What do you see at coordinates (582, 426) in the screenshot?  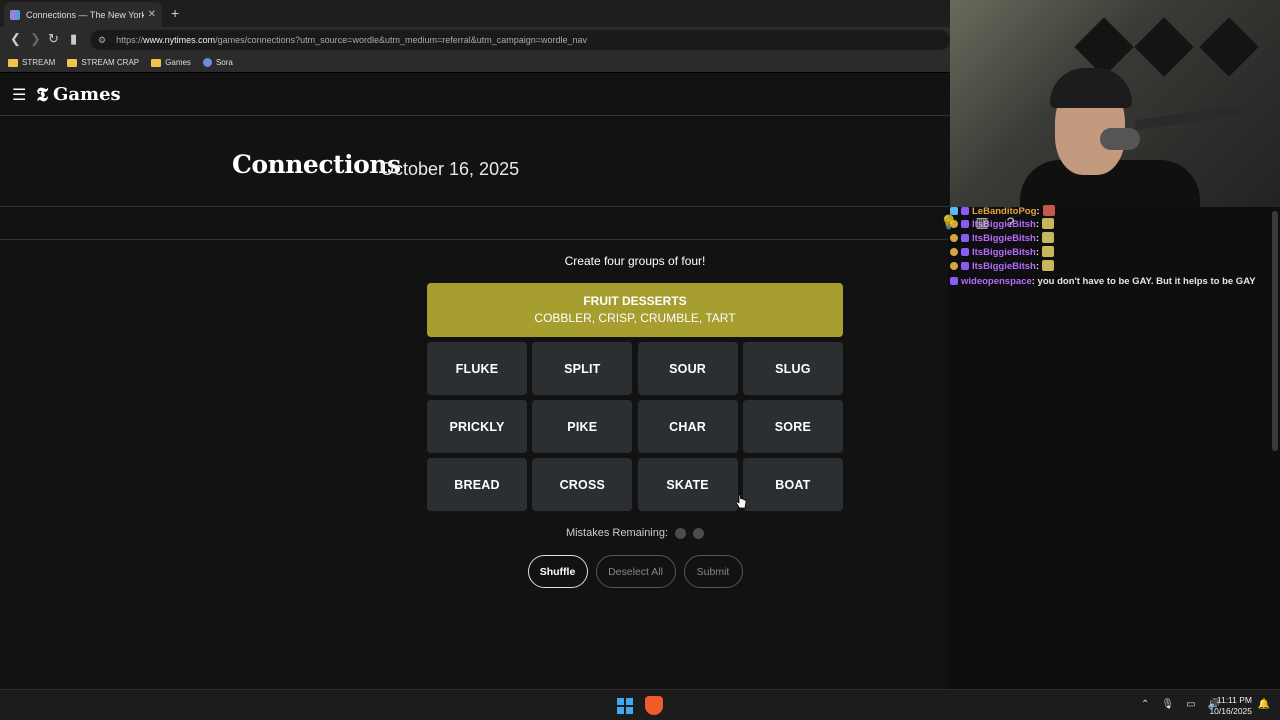 I see `word-tile: PIKE` at bounding box center [582, 426].